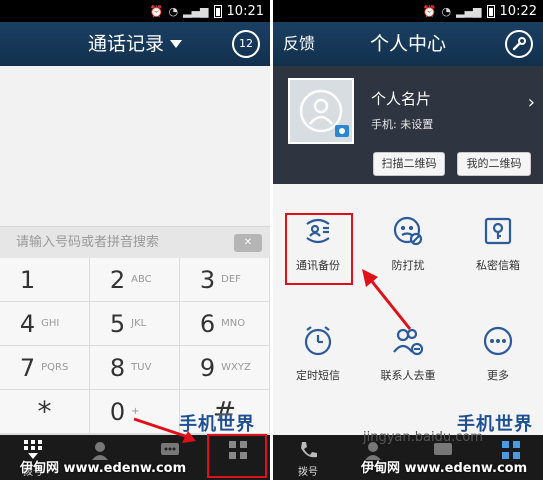  What do you see at coordinates (409, 164) in the screenshot?
I see `scan-qr-button: 扫描二维码` at bounding box center [409, 164].